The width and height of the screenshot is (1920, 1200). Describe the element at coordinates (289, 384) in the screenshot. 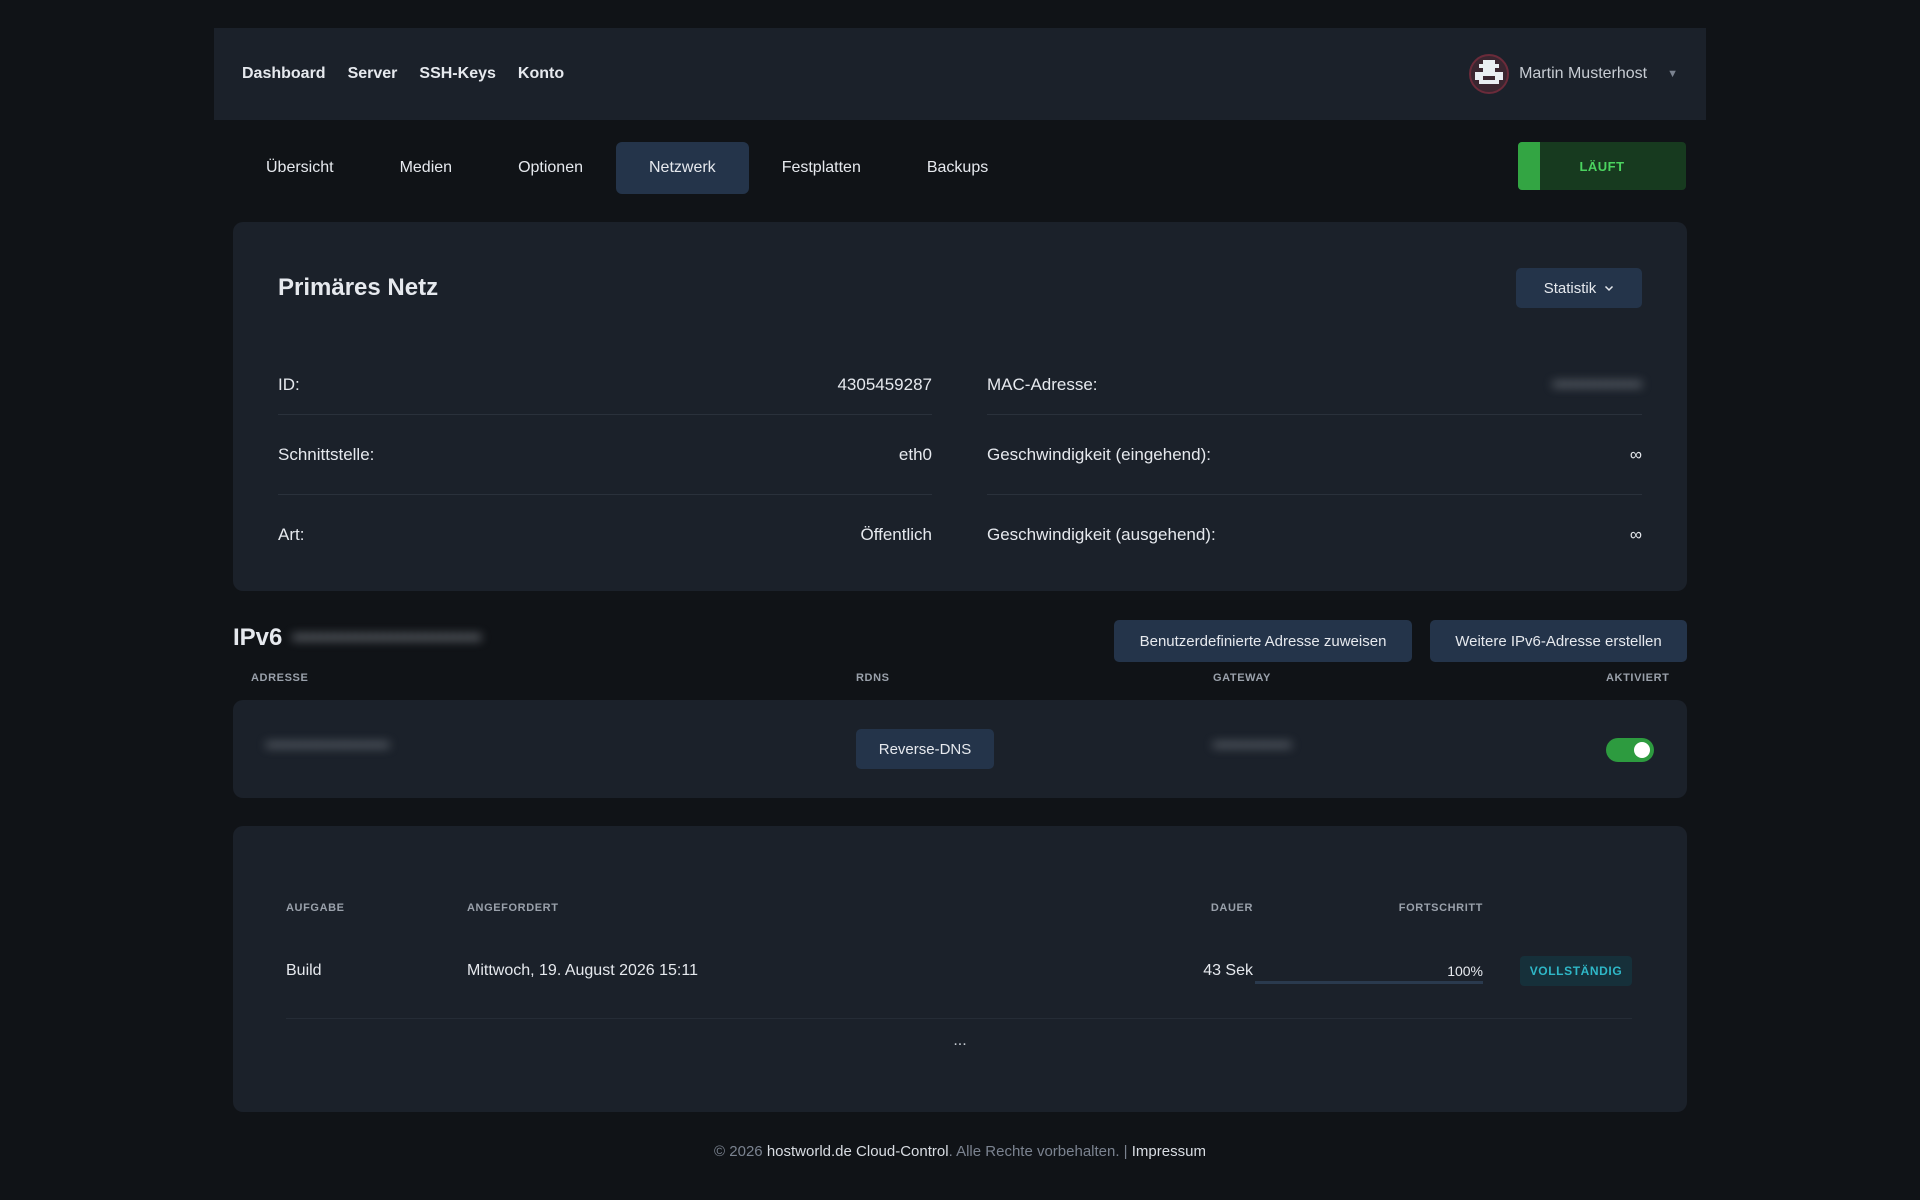

I see `network-id-label: ID:` at that location.